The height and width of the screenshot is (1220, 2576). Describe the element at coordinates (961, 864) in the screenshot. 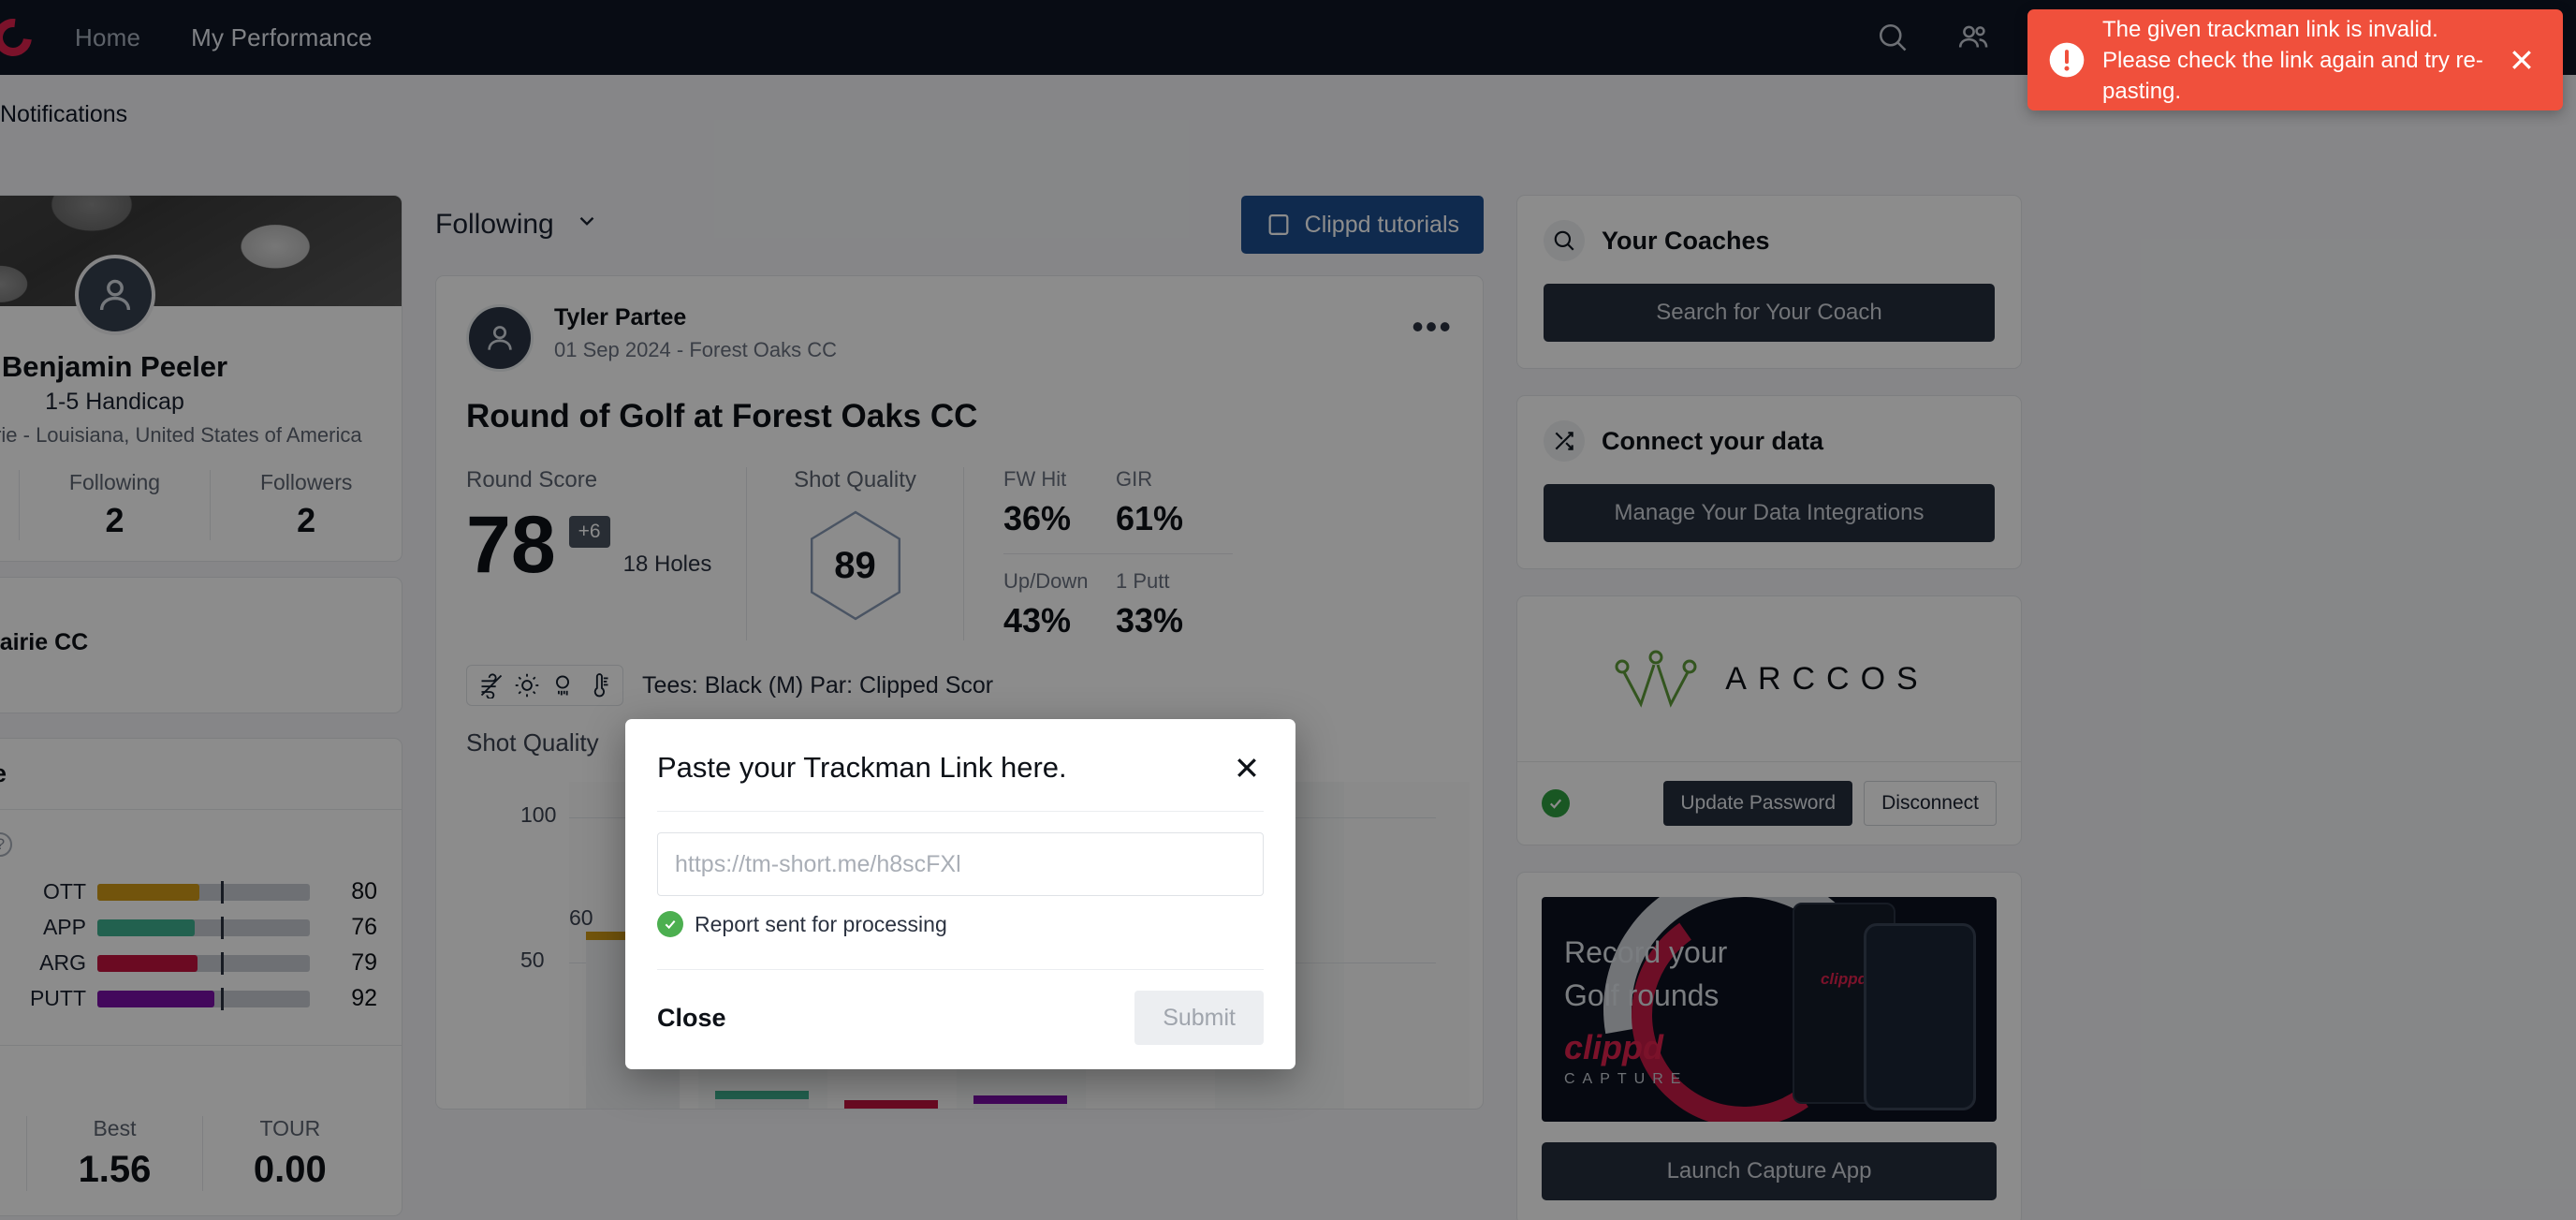

I see `trackman-link-input` at that location.